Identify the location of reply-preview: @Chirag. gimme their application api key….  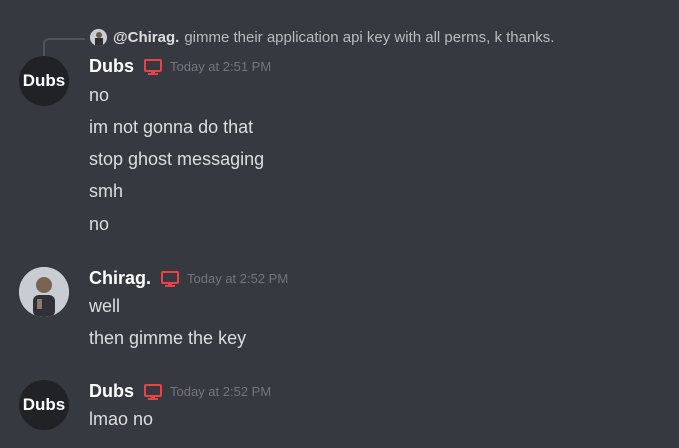
(322, 37).